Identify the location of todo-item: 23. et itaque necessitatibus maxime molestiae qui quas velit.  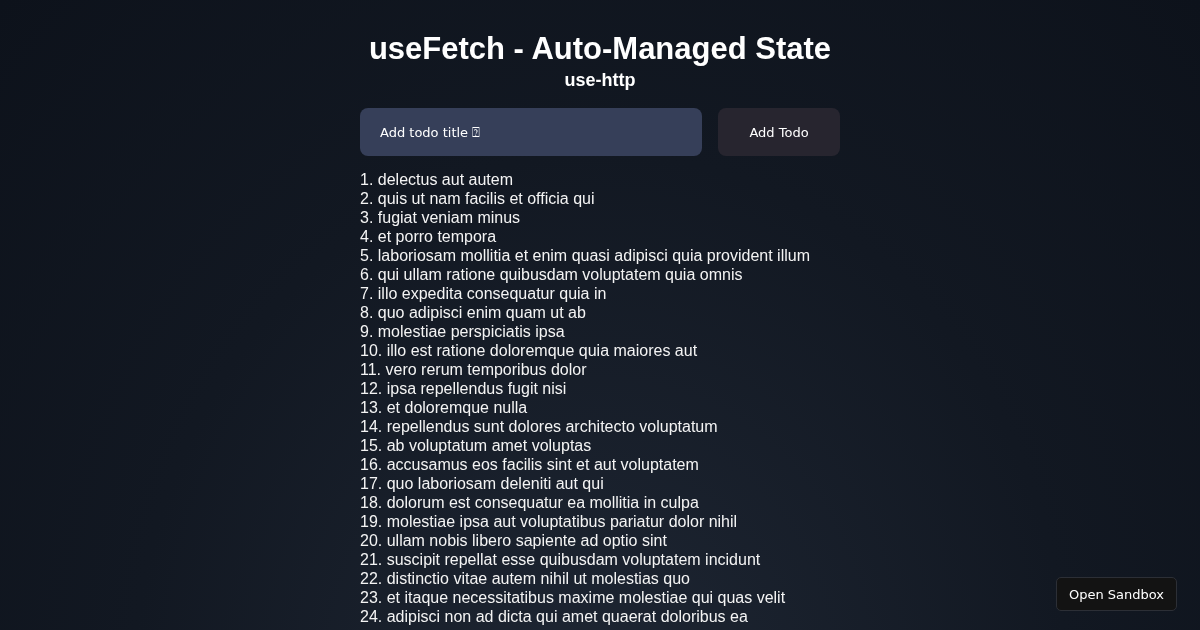
(573, 597).